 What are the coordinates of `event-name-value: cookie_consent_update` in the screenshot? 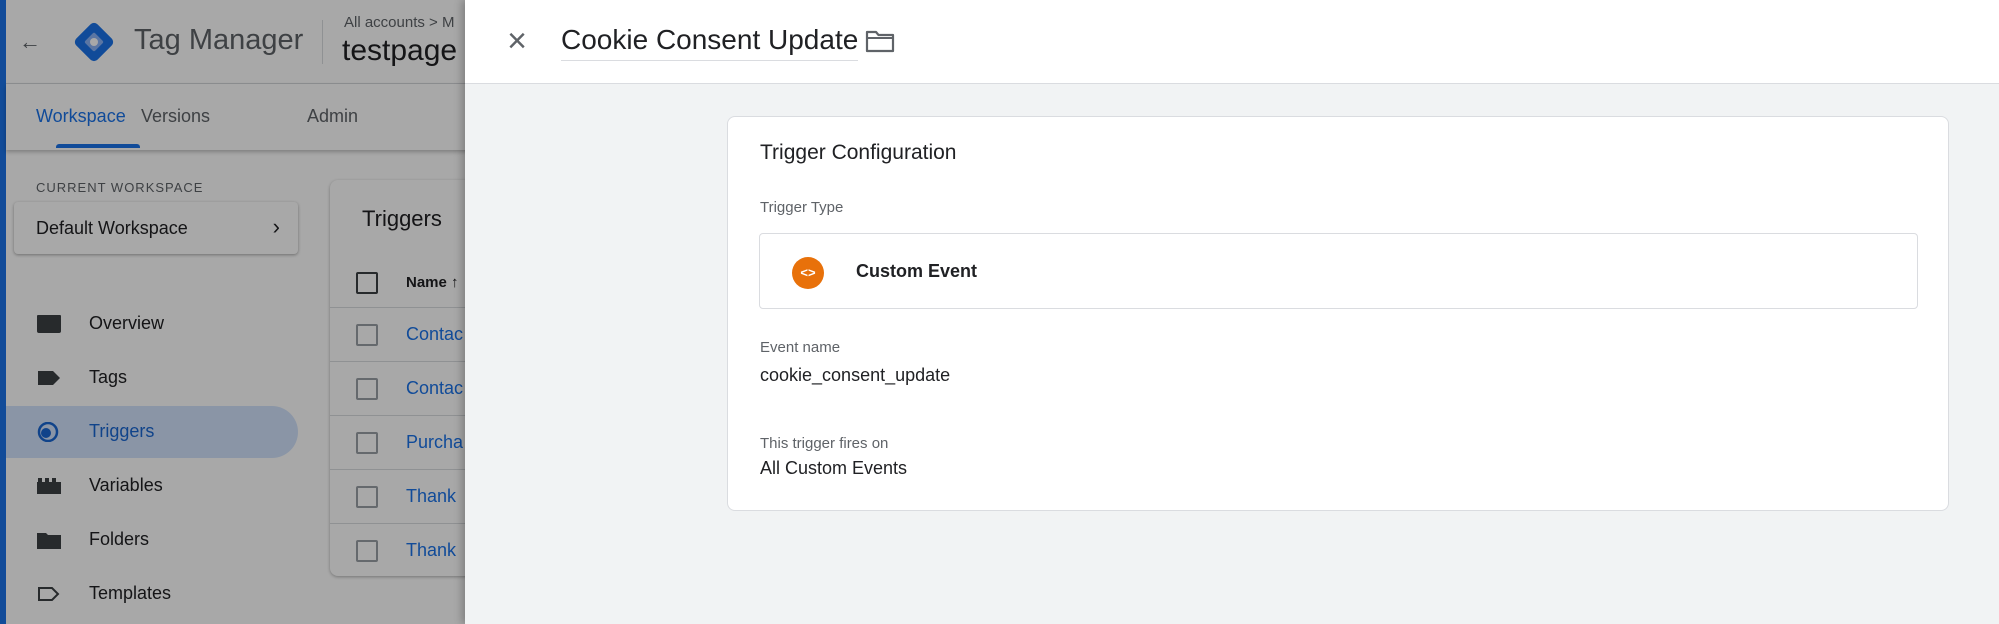 It's located at (855, 375).